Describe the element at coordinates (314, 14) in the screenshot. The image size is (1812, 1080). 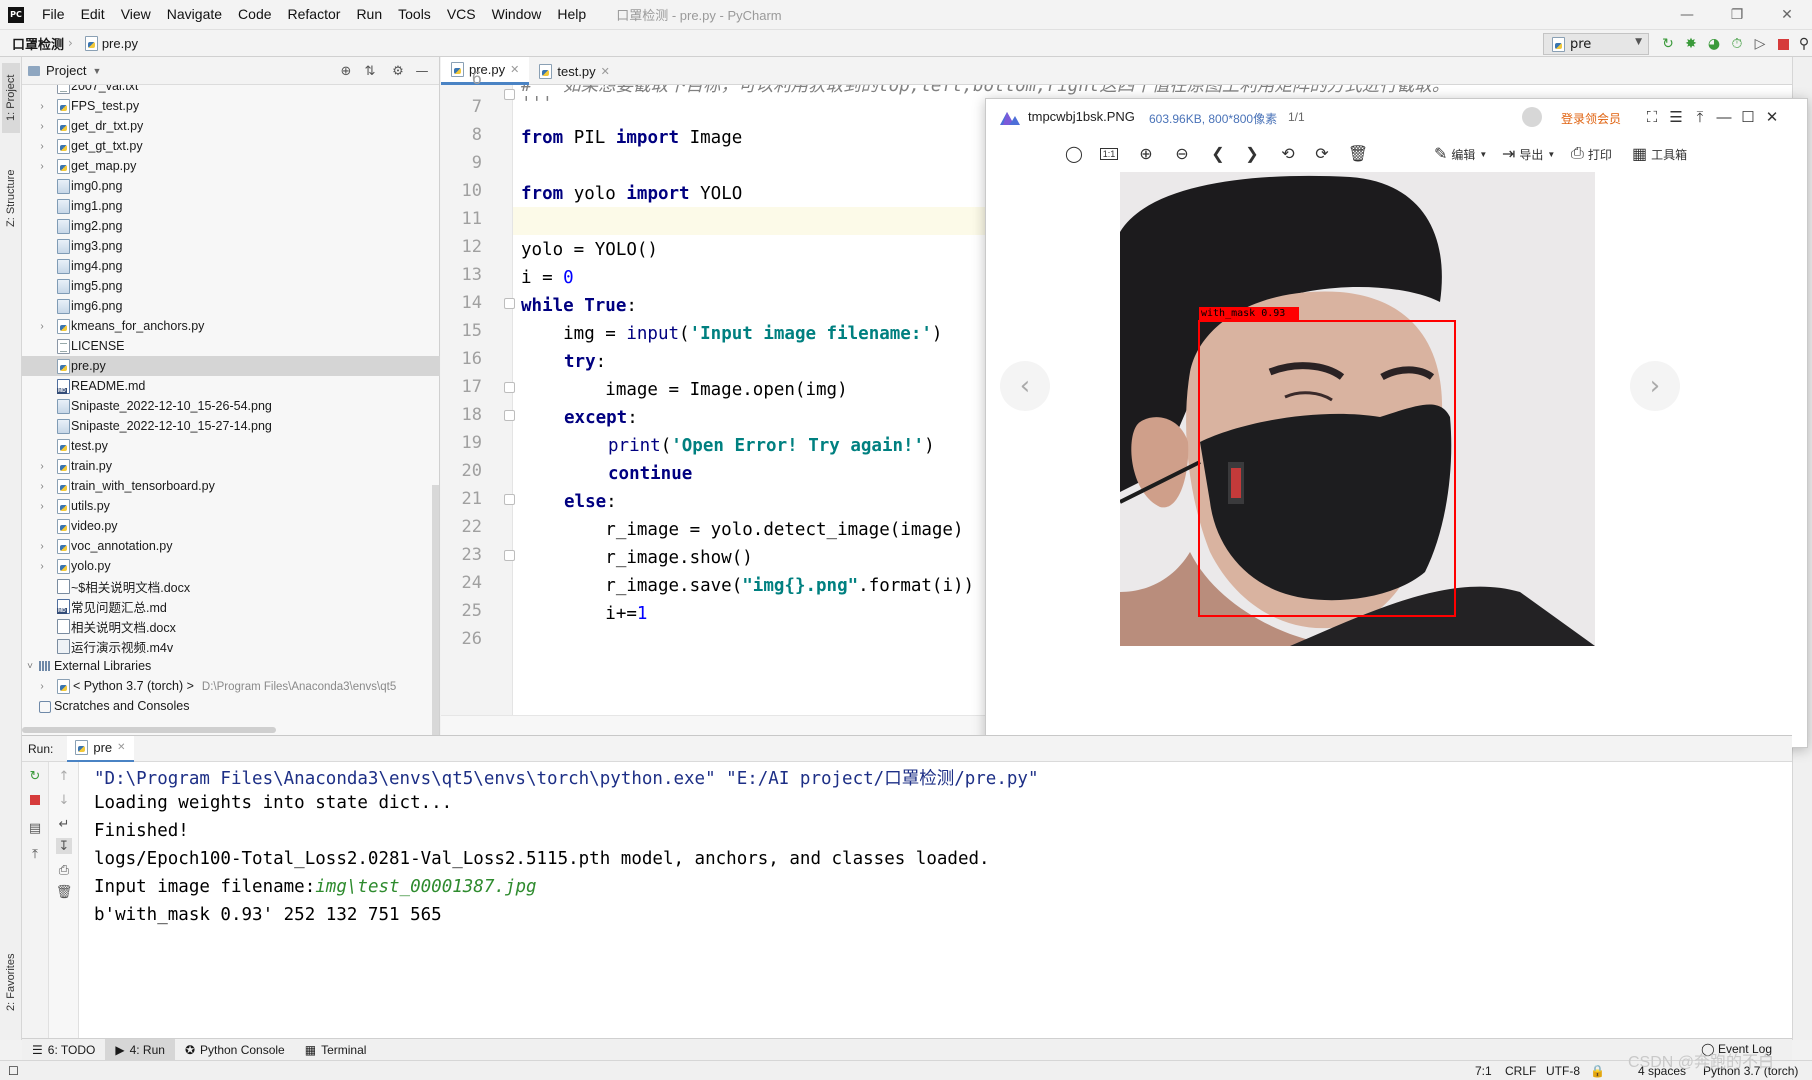
I see `menu-refactor: Refactor` at that location.